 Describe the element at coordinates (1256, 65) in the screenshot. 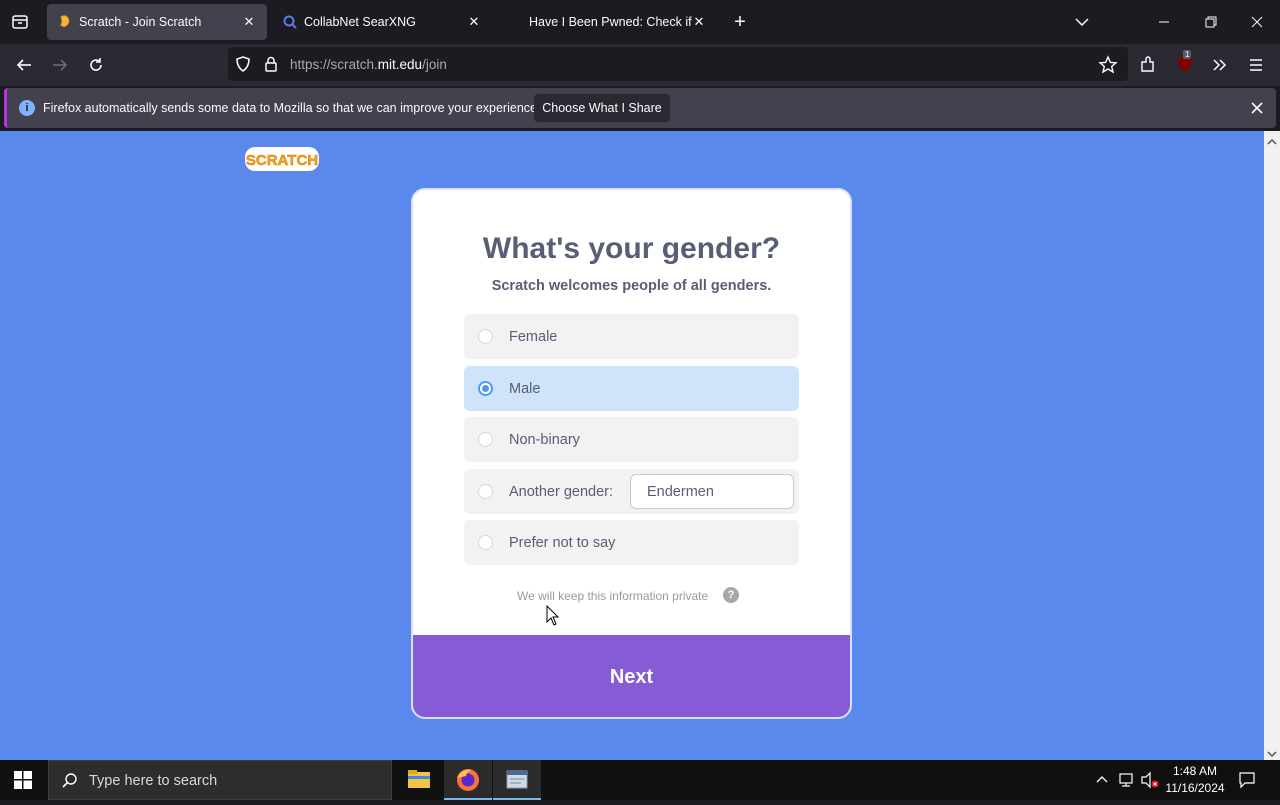

I see `hamburger-menu-icon` at that location.